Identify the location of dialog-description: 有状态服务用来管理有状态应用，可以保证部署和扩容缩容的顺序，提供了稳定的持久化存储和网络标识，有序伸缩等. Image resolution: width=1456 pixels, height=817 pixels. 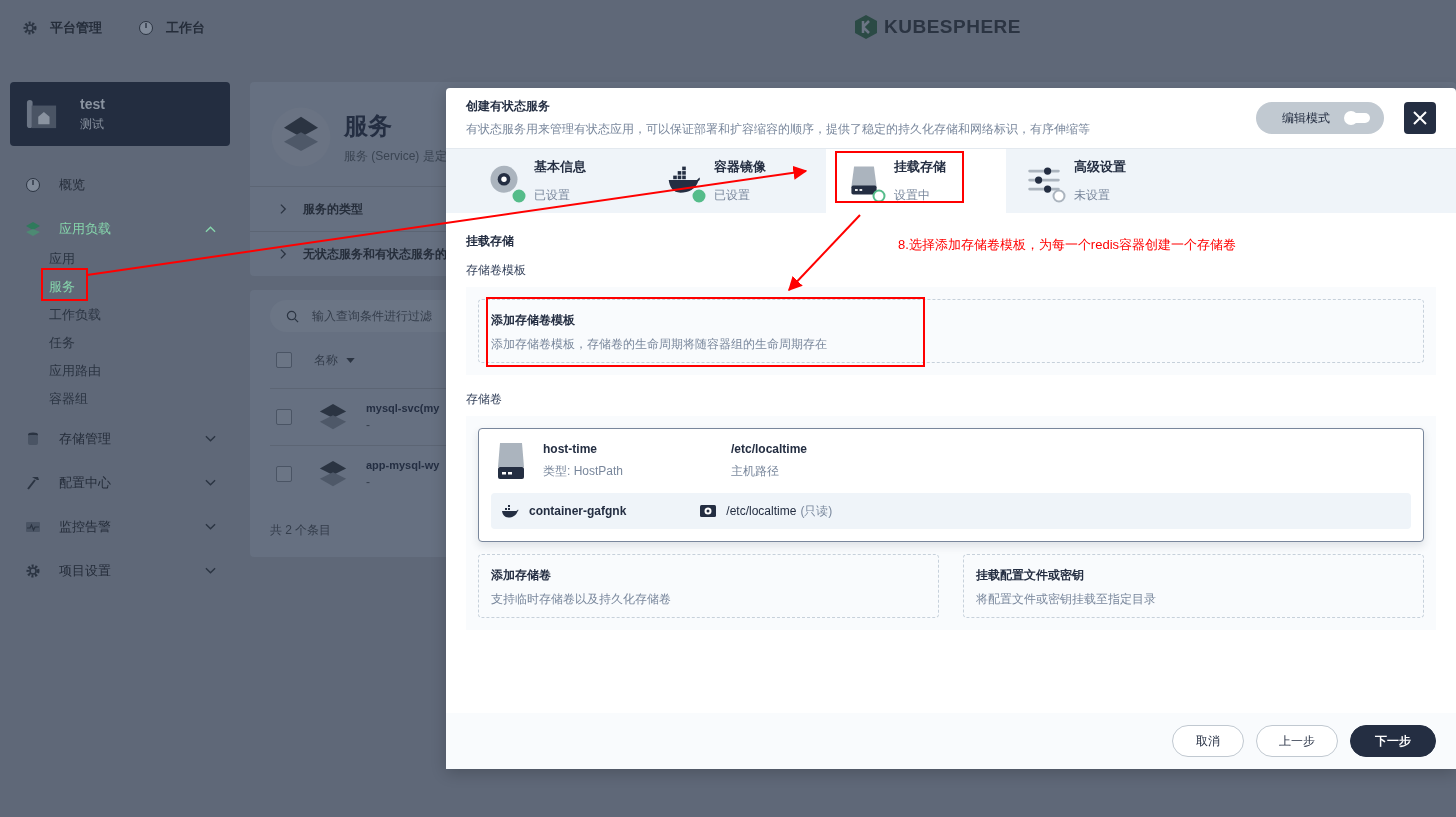
(778, 129).